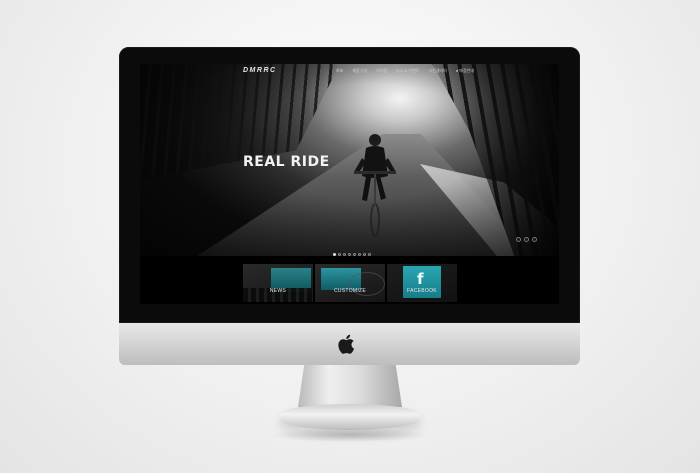  I want to click on stand-shadow, so click(350, 435).